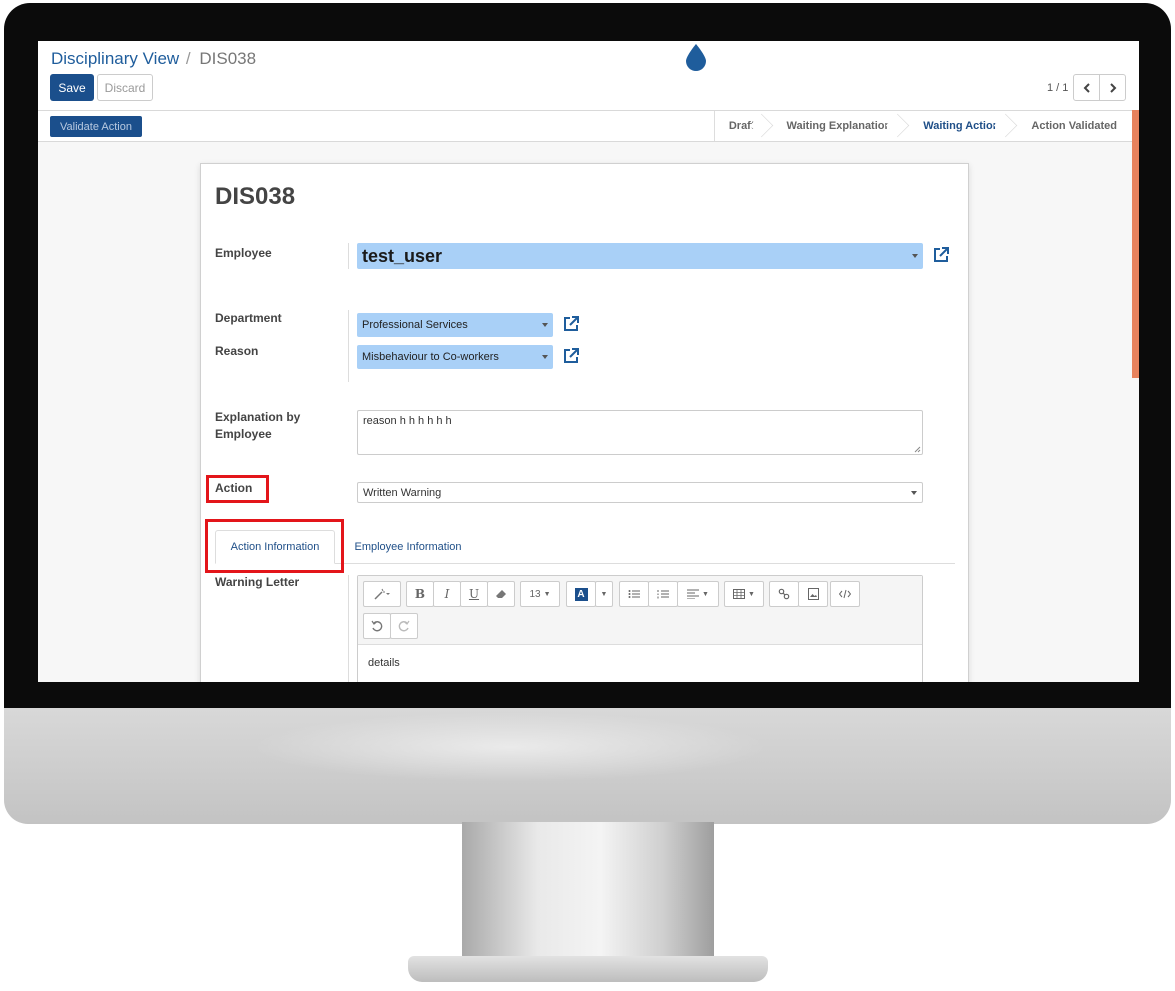  Describe the element at coordinates (402, 492) in the screenshot. I see `action-value: Written Warning` at that location.